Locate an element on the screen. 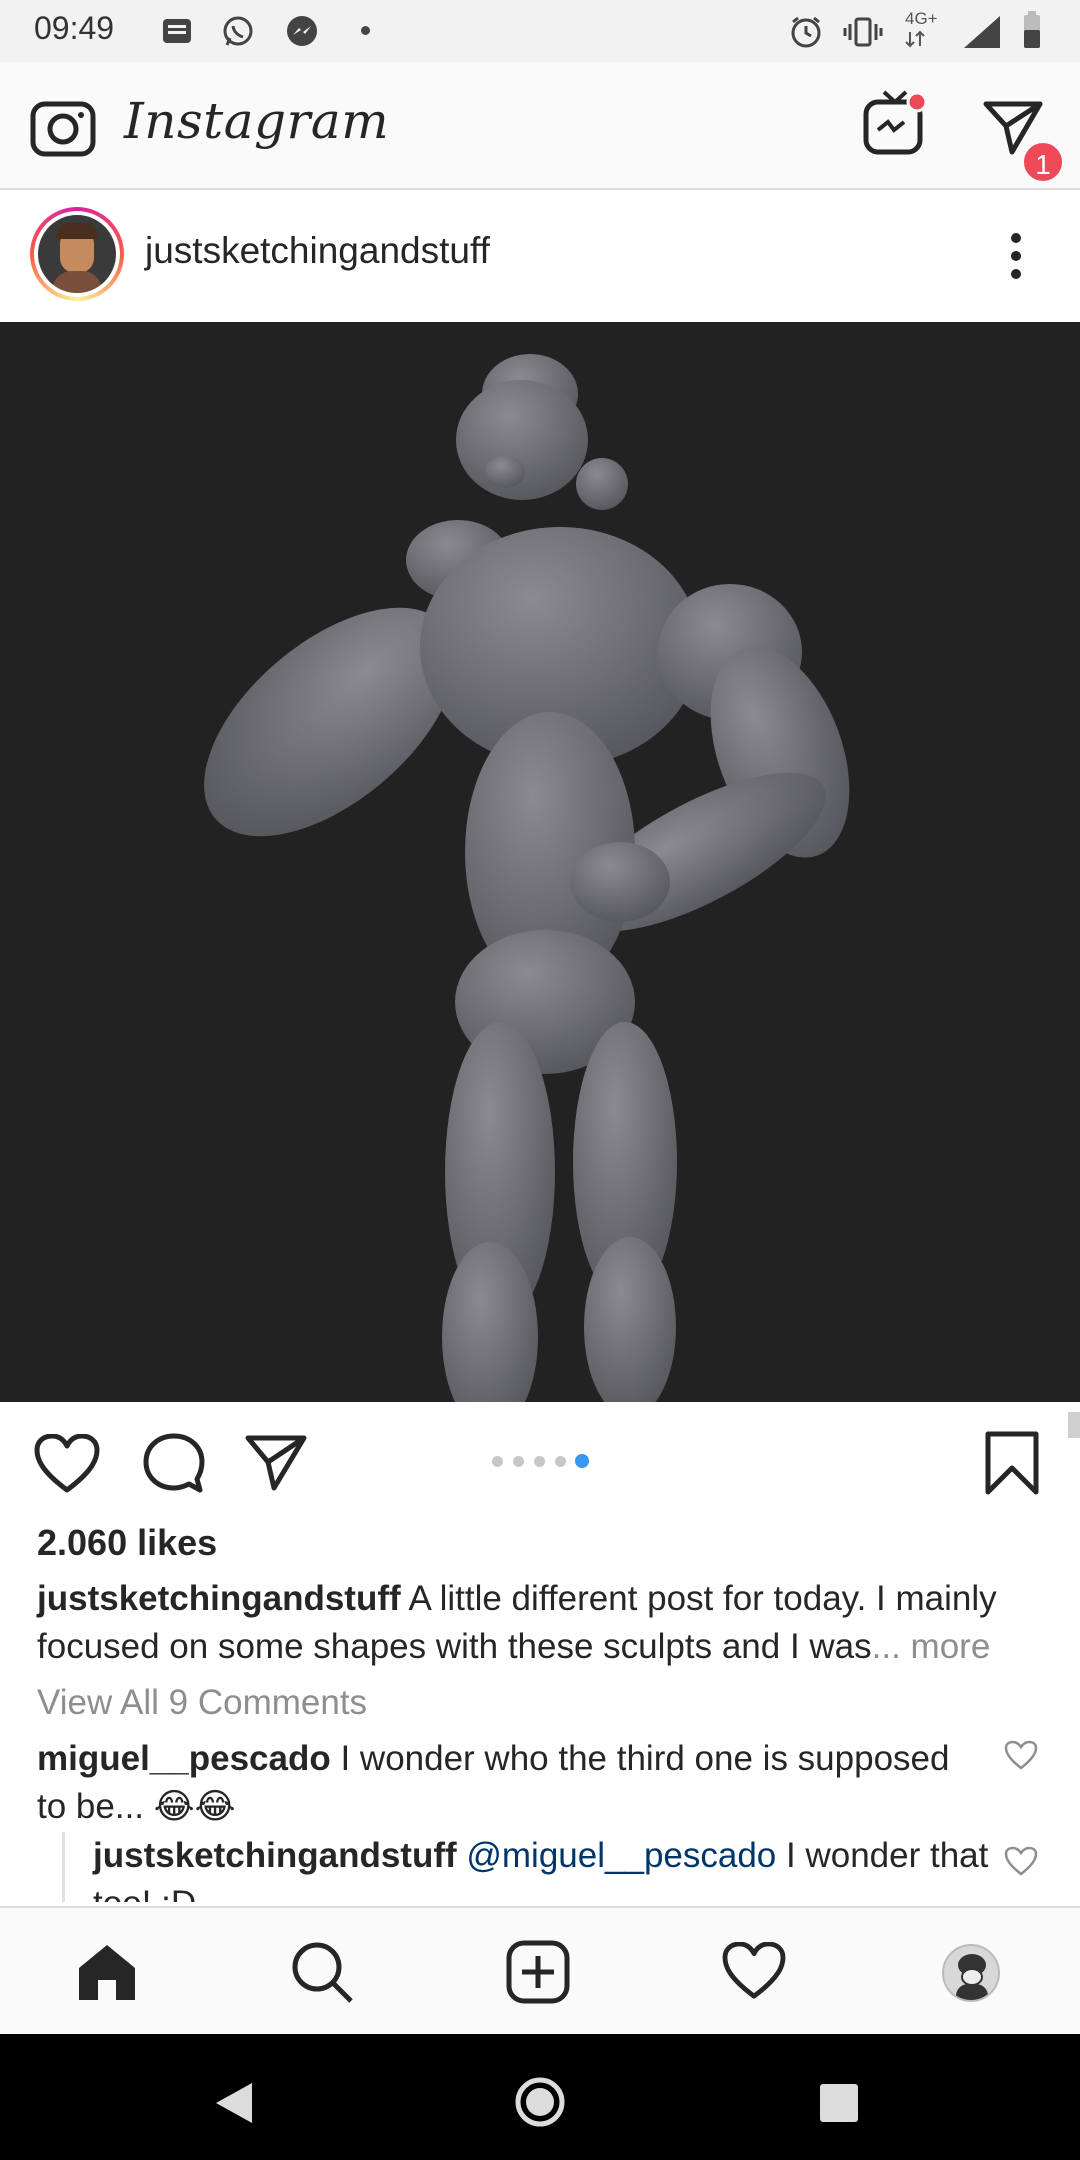 The height and width of the screenshot is (2160, 1080). system-navigation-bar is located at coordinates (540, 2097).